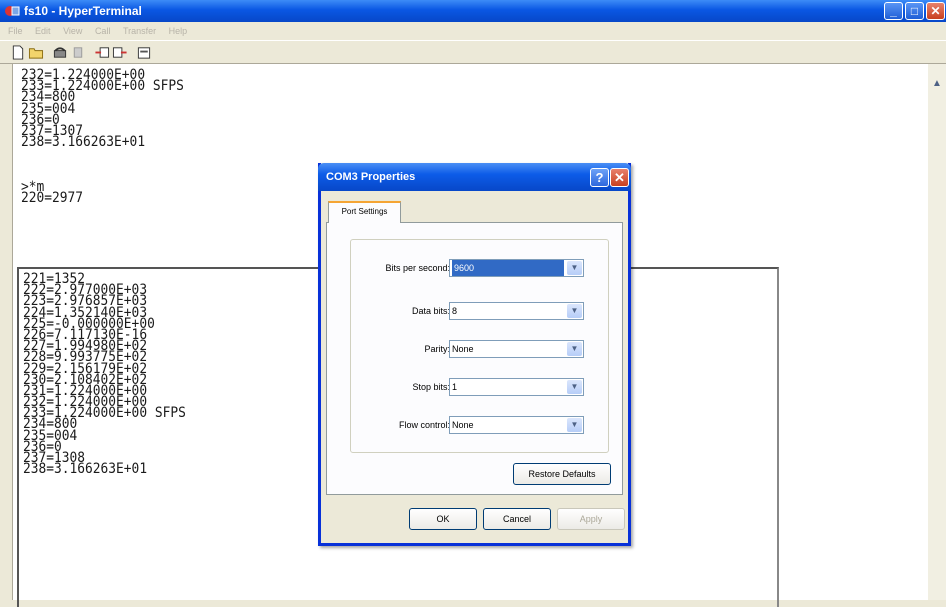 This screenshot has width=946, height=607. I want to click on help-button: ?, so click(599, 177).